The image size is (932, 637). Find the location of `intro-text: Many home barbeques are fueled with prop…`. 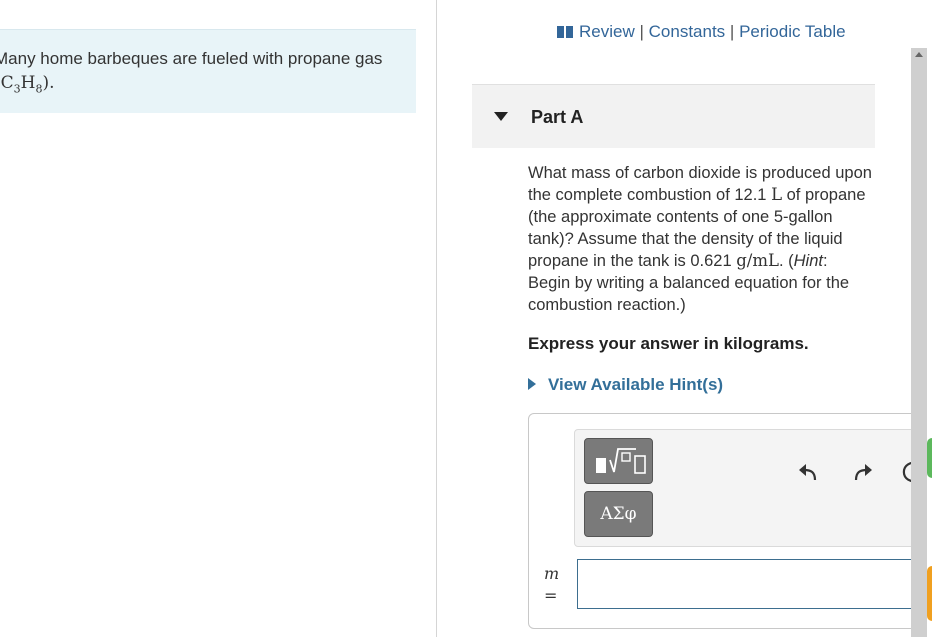

intro-text: Many home barbeques are fueled with prop… is located at coordinates (191, 58).